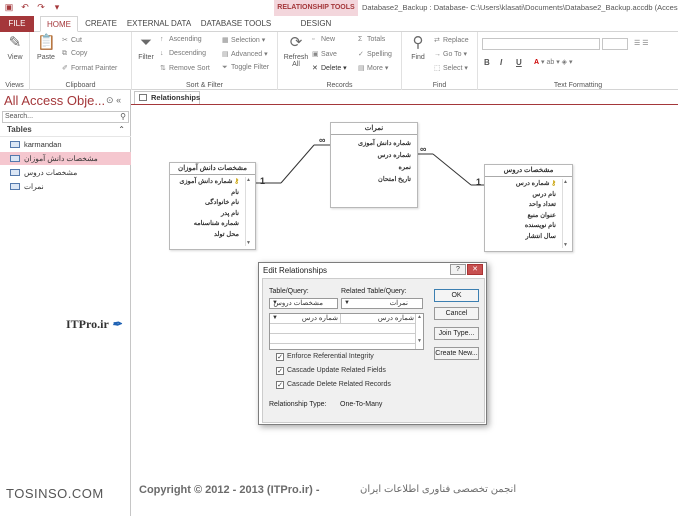  I want to click on font-color-button: A ▾ ab ▾ ◈ ▾, so click(553, 62).